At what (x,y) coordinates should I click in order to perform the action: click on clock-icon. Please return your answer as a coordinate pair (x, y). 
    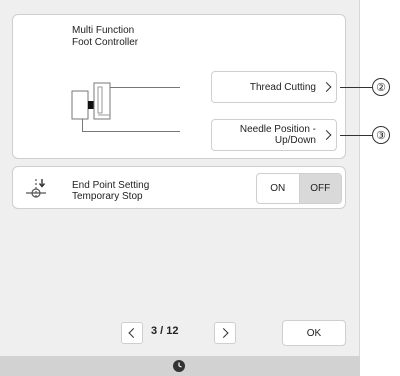
    Looking at the image, I should click on (179, 366).